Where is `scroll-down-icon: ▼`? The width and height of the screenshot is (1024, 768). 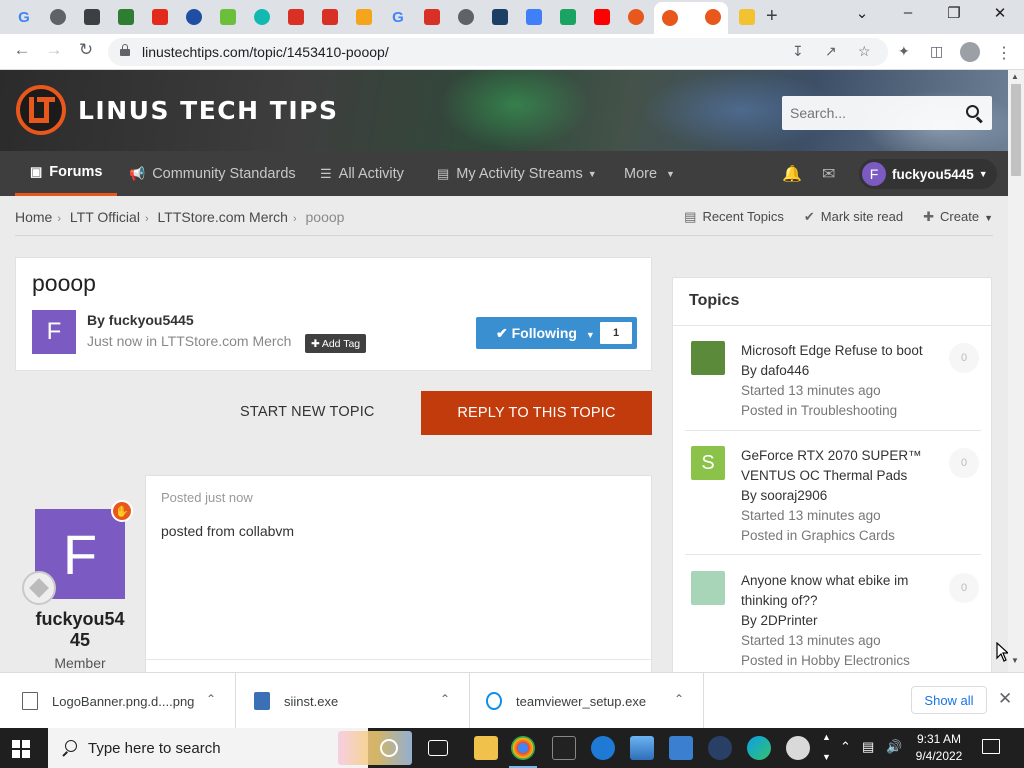 scroll-down-icon: ▼ is located at coordinates (1015, 660).